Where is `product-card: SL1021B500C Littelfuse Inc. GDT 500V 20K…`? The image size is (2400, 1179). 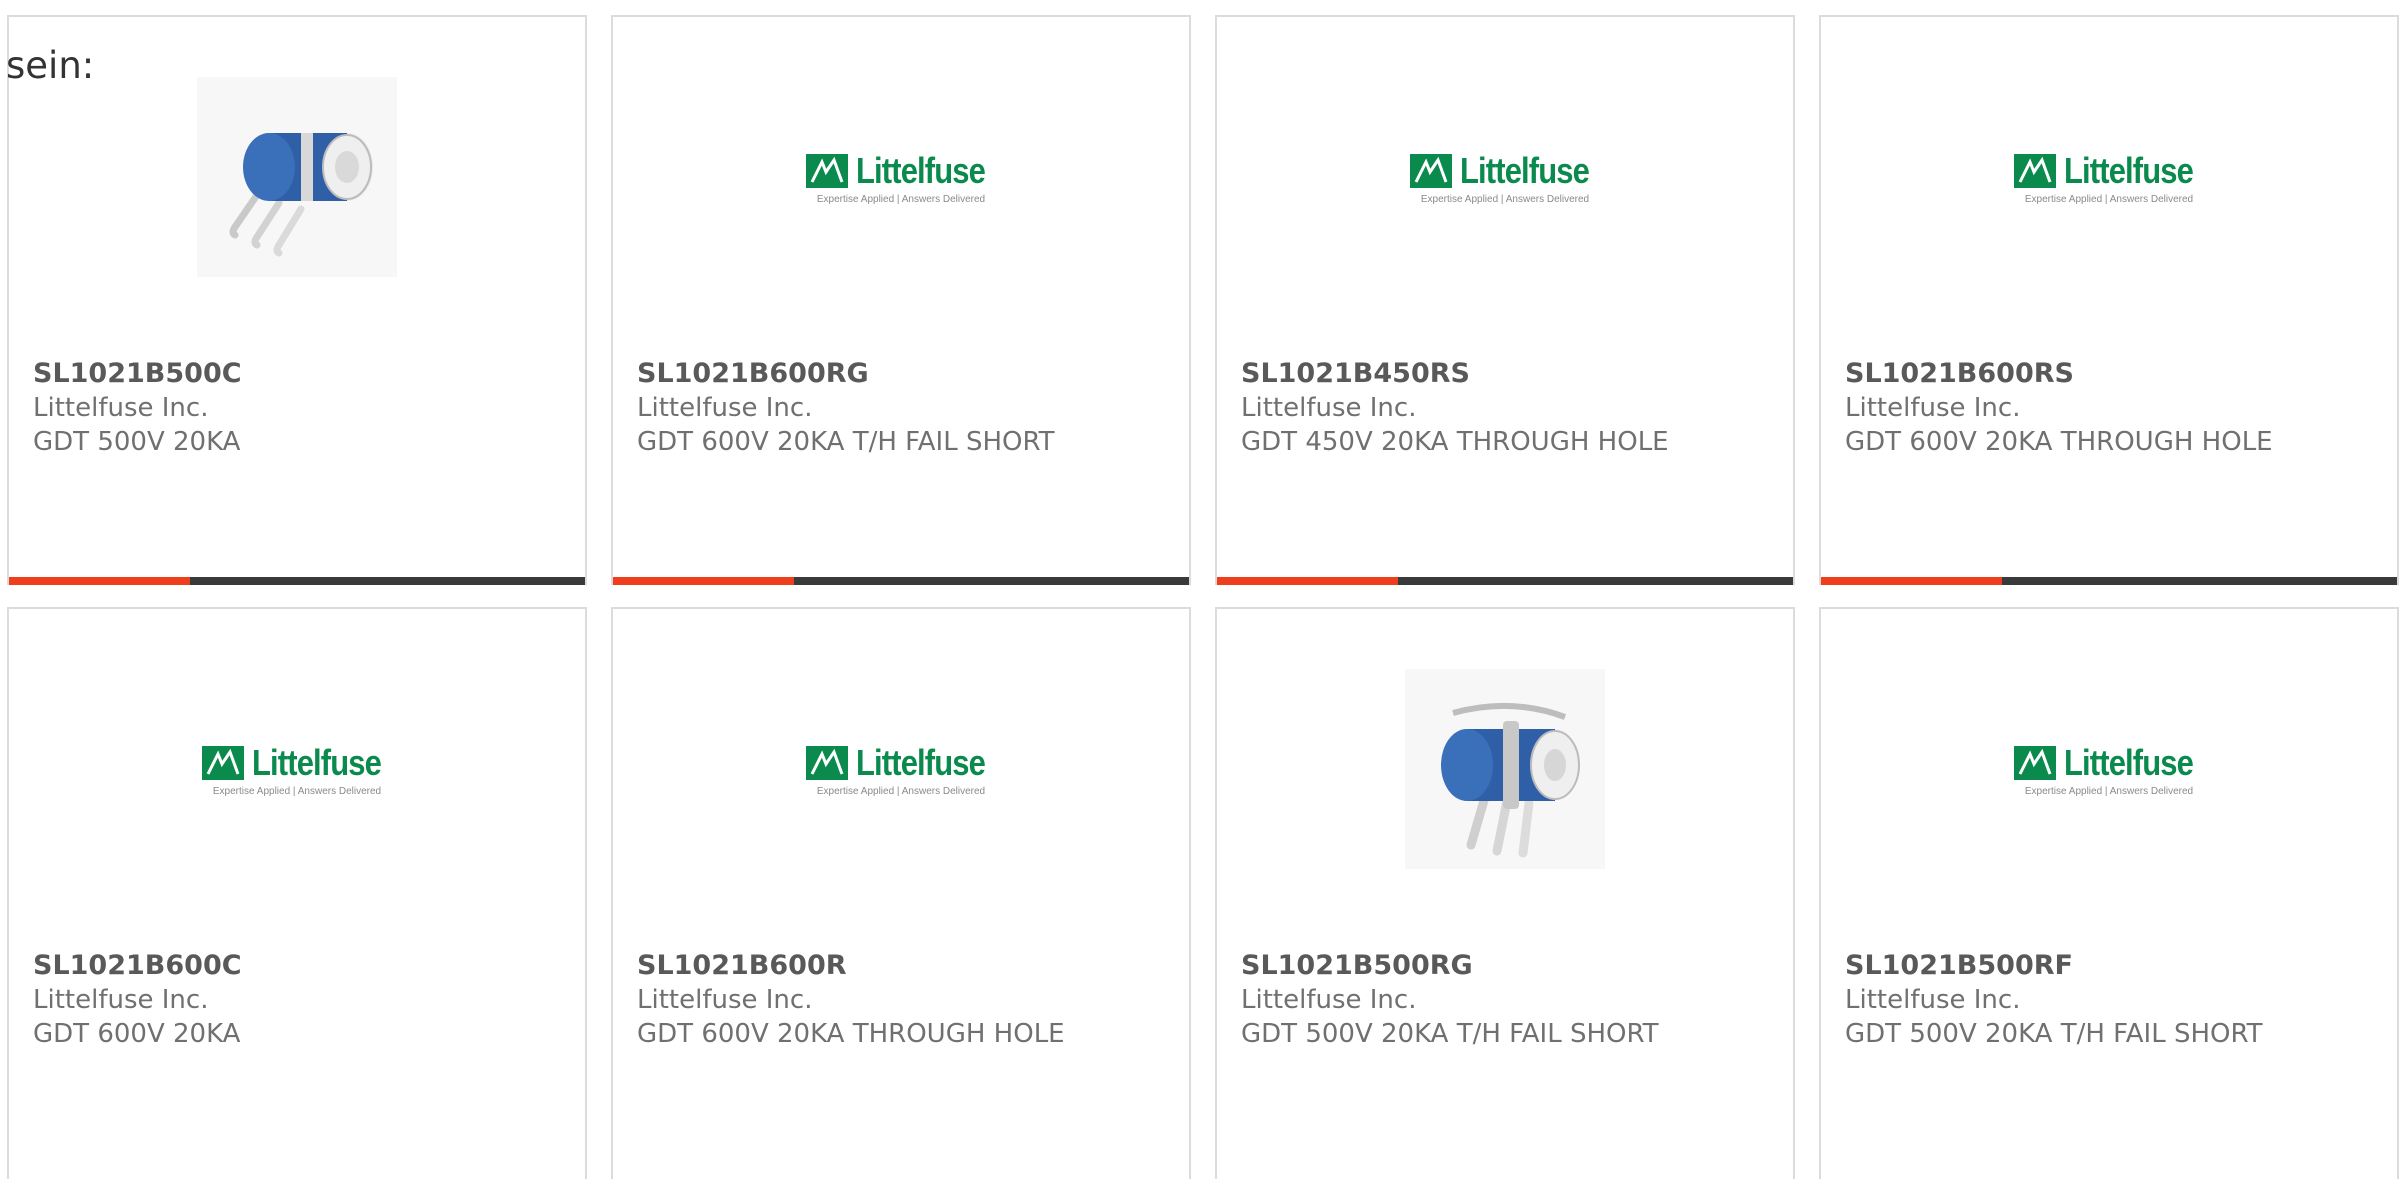 product-card: SL1021B500C Littelfuse Inc. GDT 500V 20K… is located at coordinates (297, 300).